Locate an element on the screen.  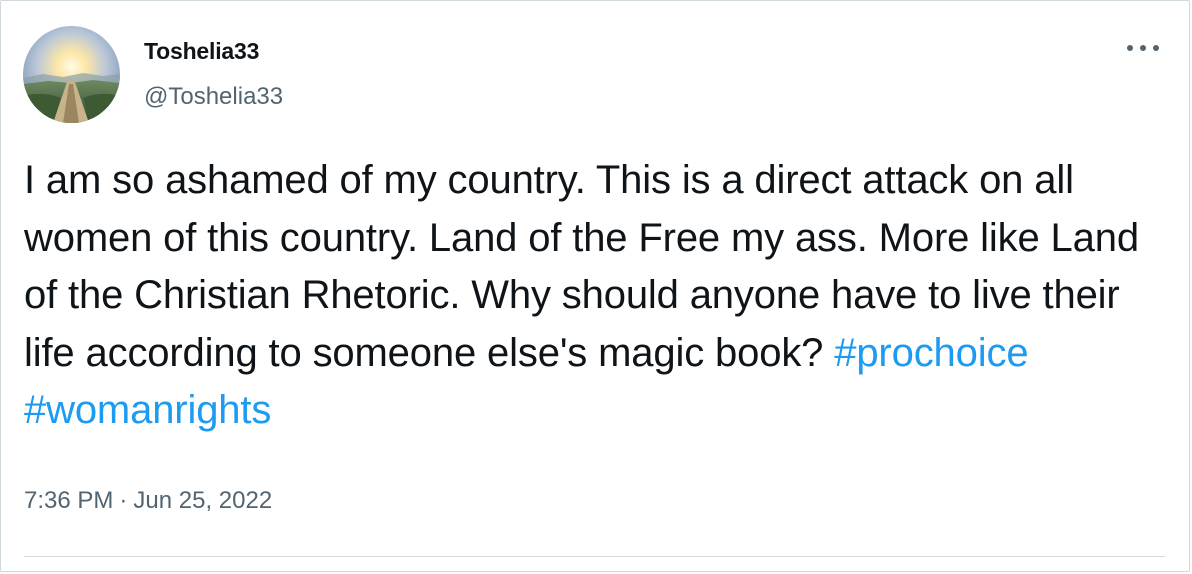
author-display-name: Toshelia33 is located at coordinates (201, 51).